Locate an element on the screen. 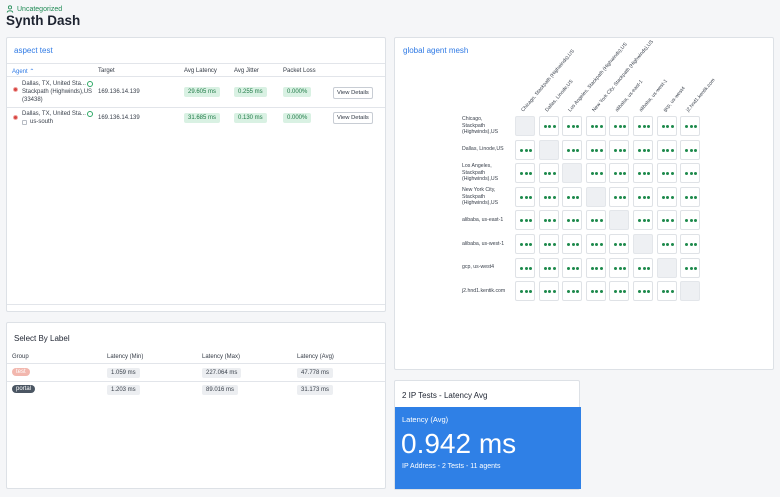 The image size is (780, 497). flag-icon is located at coordinates (15, 117).